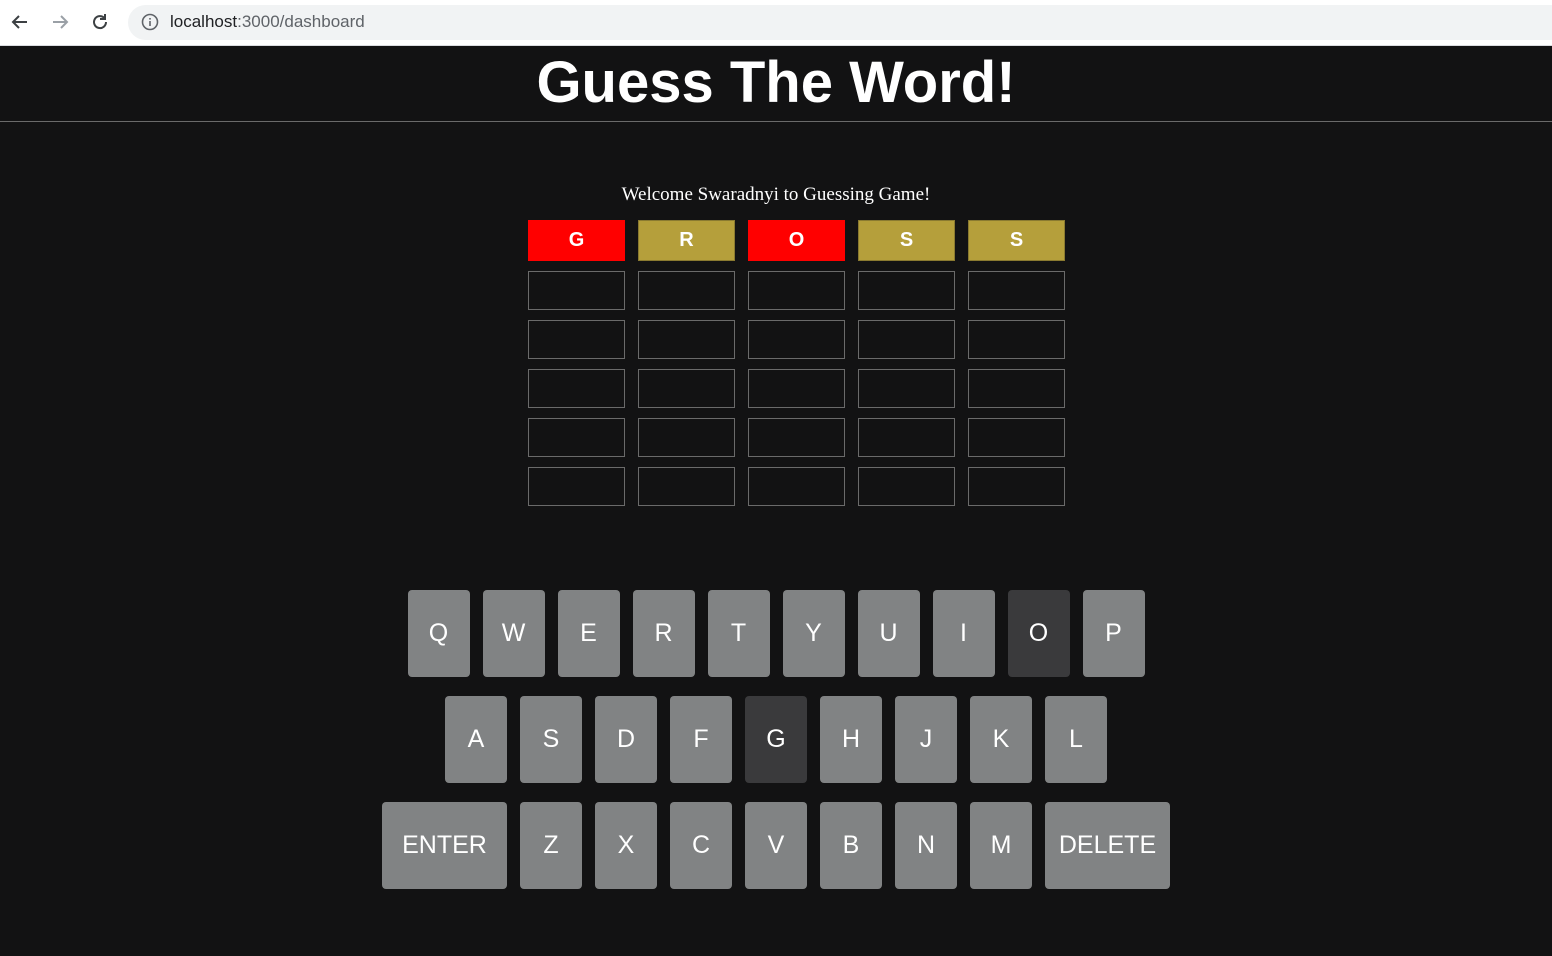  I want to click on url-text: localhost:3000/dashboard, so click(267, 22).